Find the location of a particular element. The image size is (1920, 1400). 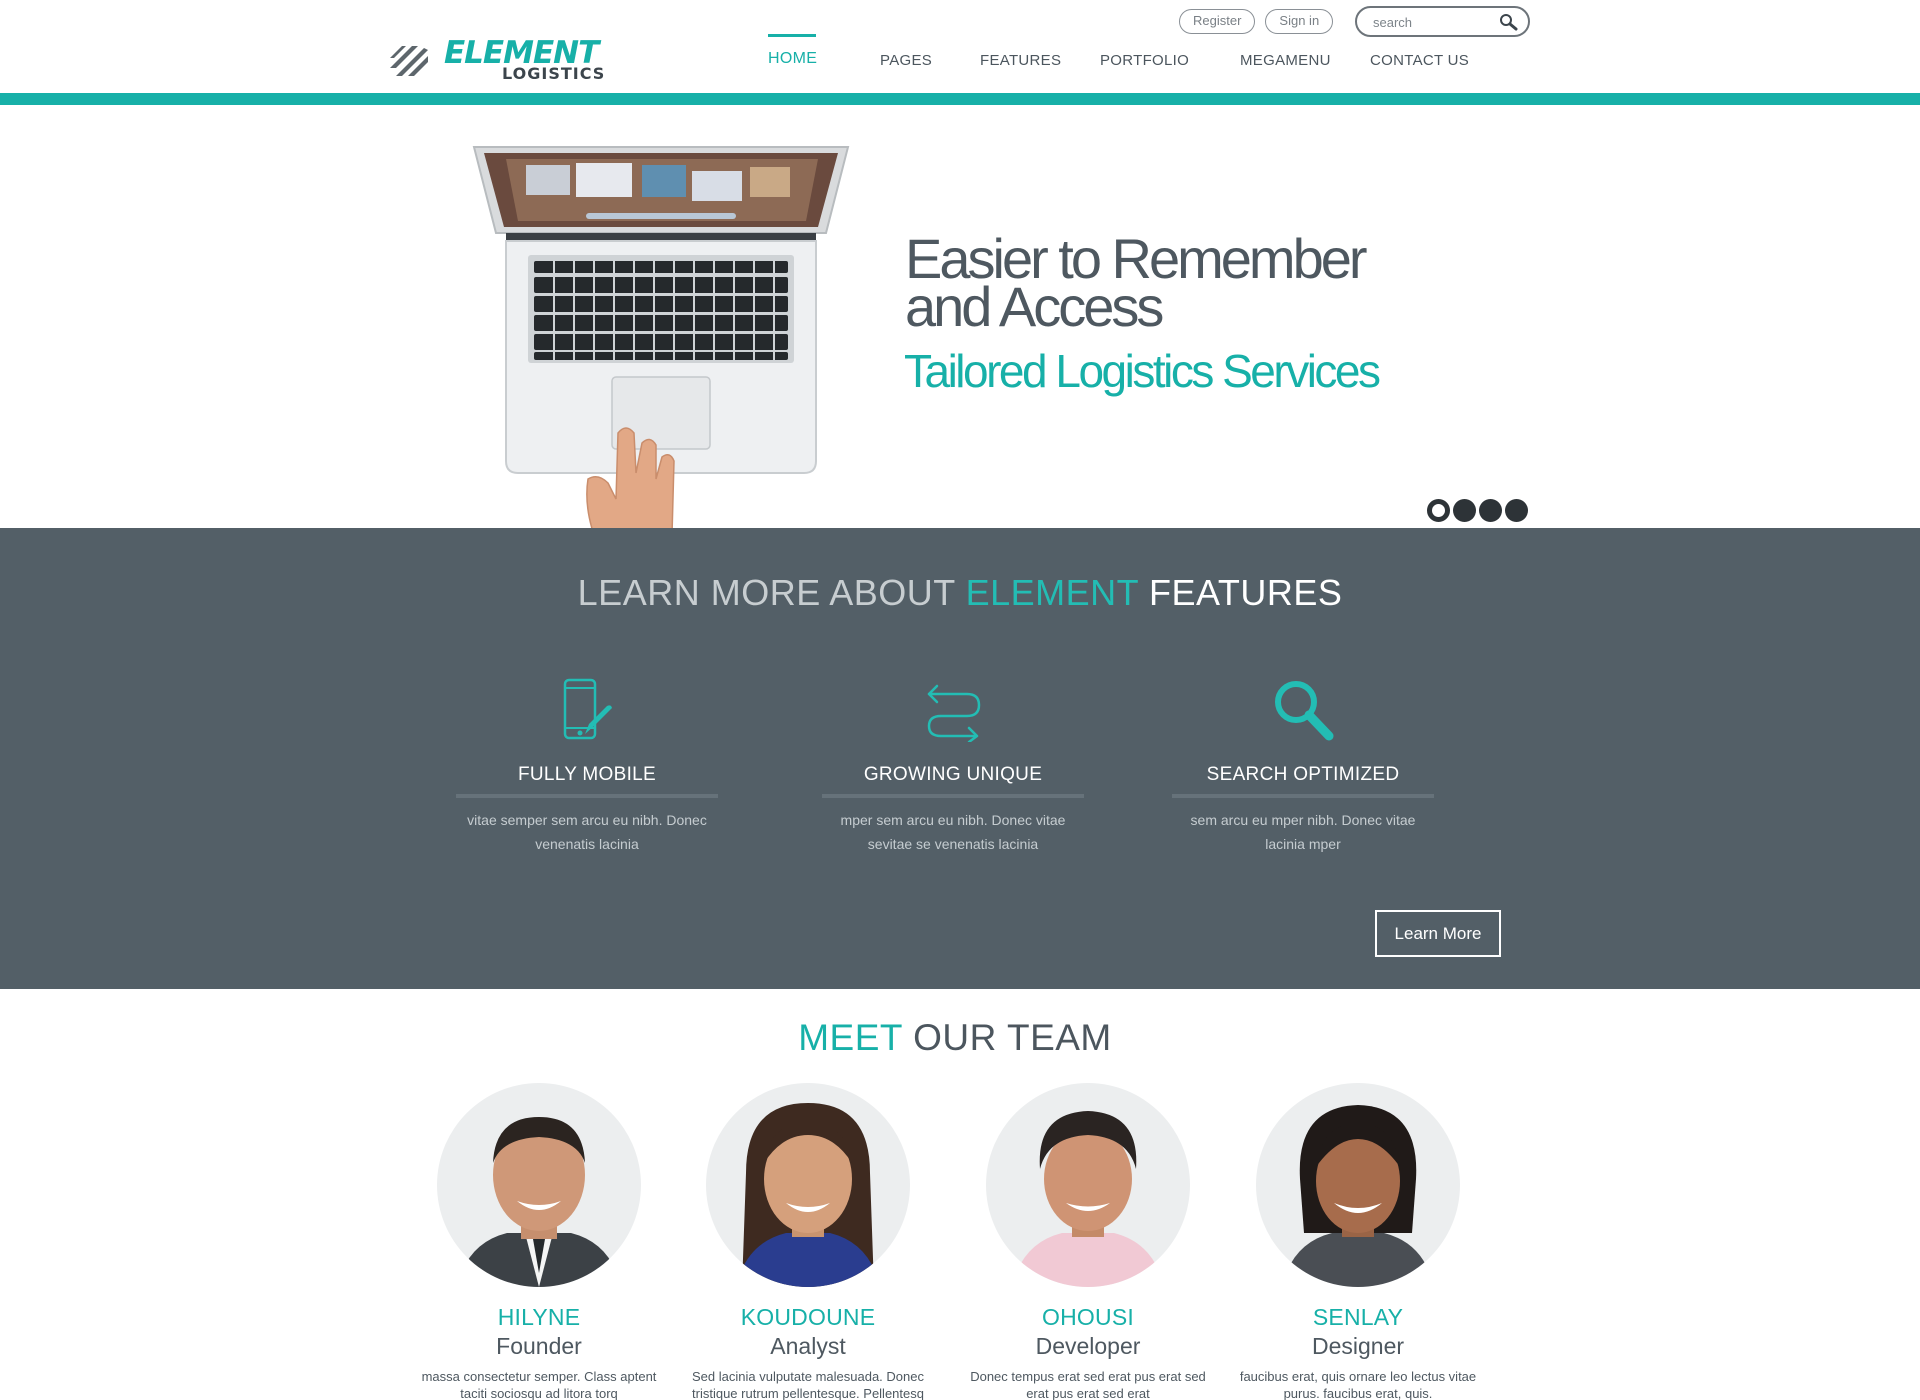

hero-title: Easier to Remember and Access is located at coordinates (1136, 284).